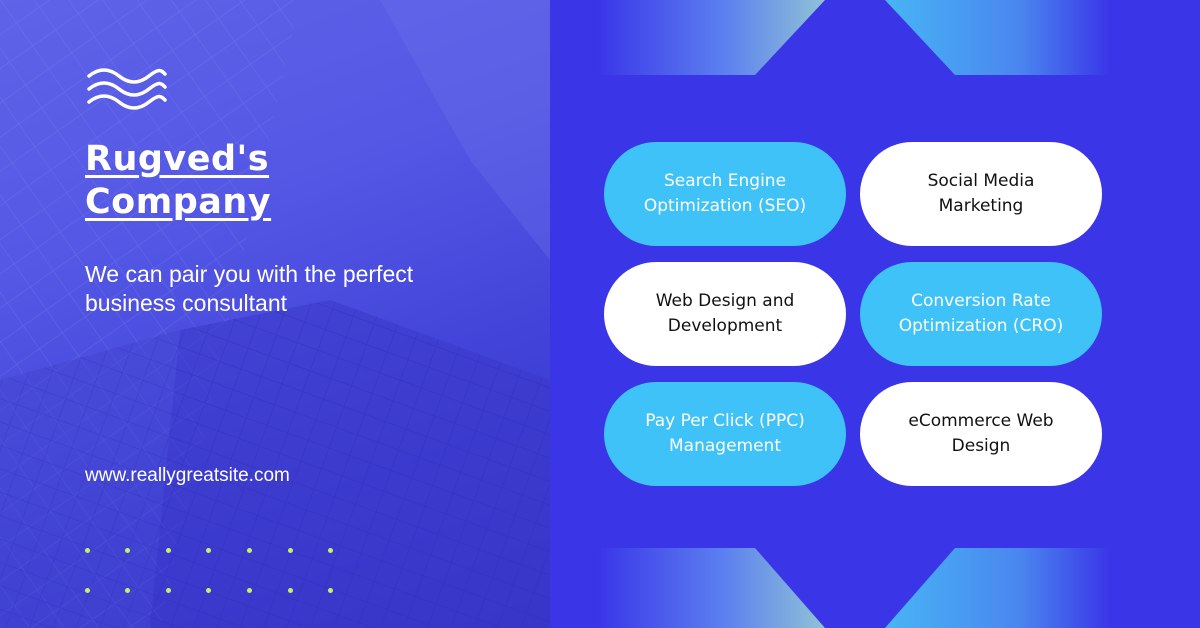 This screenshot has height=628, width=1200. Describe the element at coordinates (725, 434) in the screenshot. I see `service-ppc: Pay Per Click (PPC) Management` at that location.